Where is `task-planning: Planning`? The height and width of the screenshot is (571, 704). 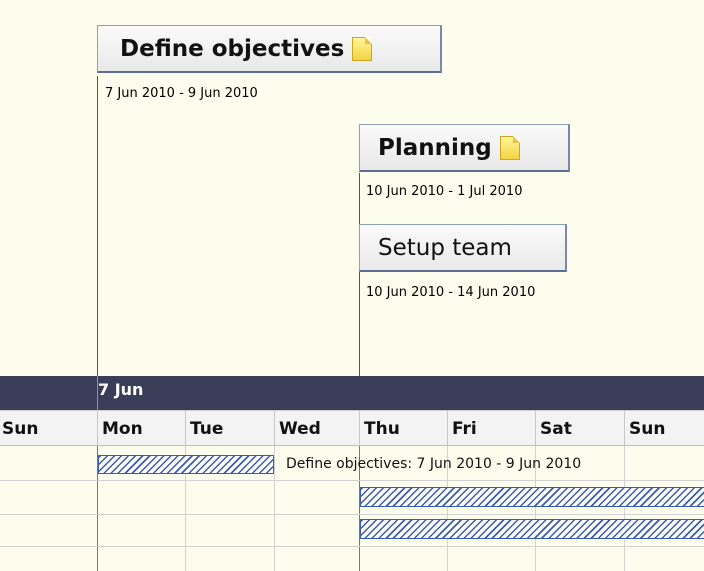 task-planning: Planning is located at coordinates (464, 148).